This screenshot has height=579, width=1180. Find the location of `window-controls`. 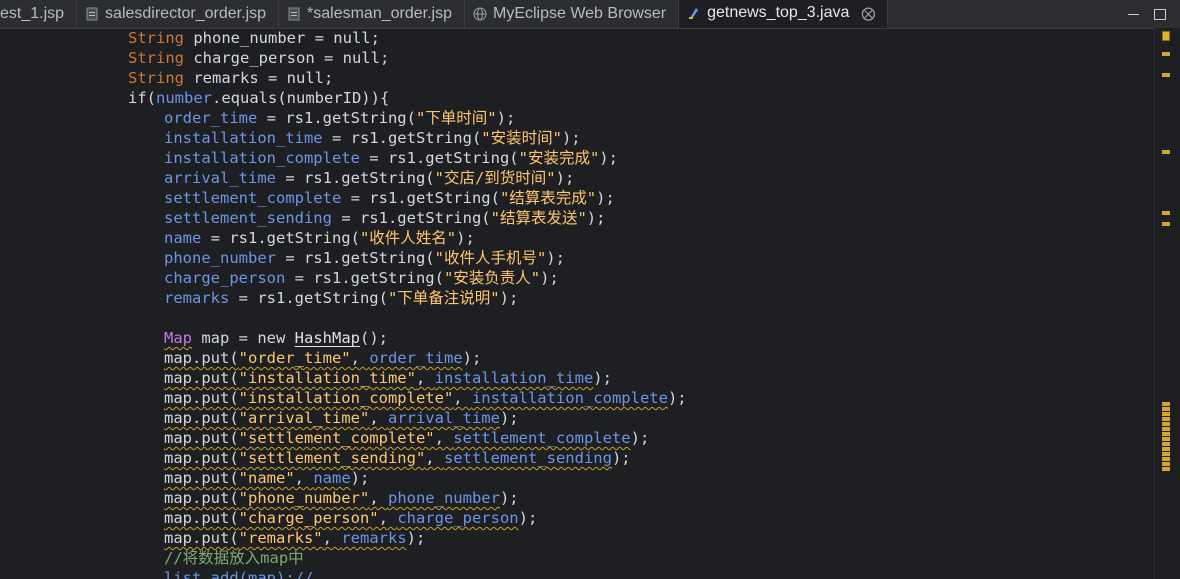

window-controls is located at coordinates (1154, 14).